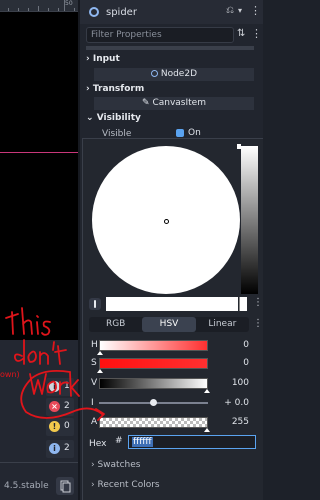 This screenshot has height=500, width=320. What do you see at coordinates (194, 133) in the screenshot?
I see `visible-value: On` at bounding box center [194, 133].